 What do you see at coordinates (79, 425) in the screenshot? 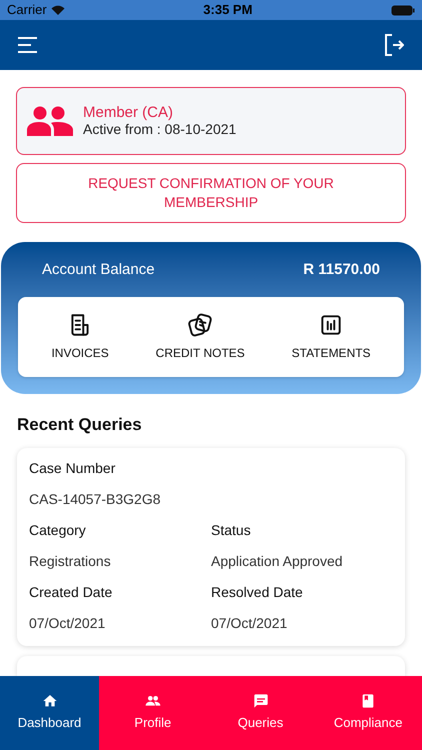
I see `section-title: Recent Queries` at bounding box center [79, 425].